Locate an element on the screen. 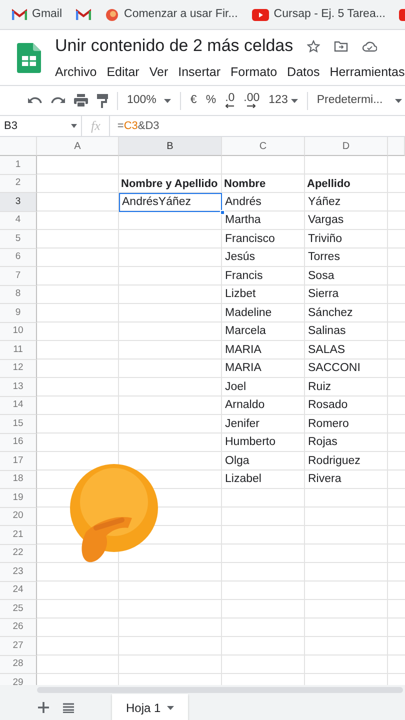 The image size is (405, 720). table-cell: Apellido is located at coordinates (346, 183).